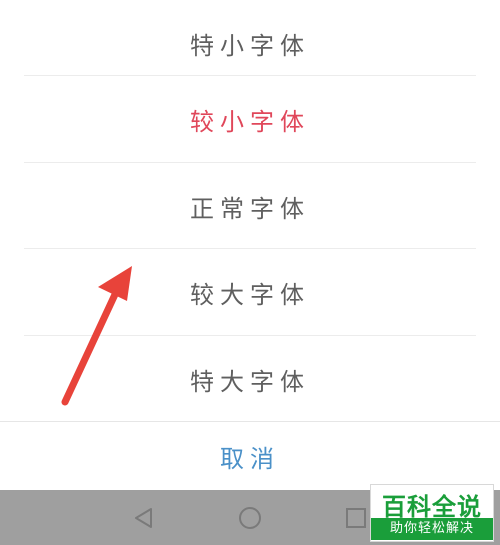  What do you see at coordinates (144, 518) in the screenshot?
I see `back-icon` at bounding box center [144, 518].